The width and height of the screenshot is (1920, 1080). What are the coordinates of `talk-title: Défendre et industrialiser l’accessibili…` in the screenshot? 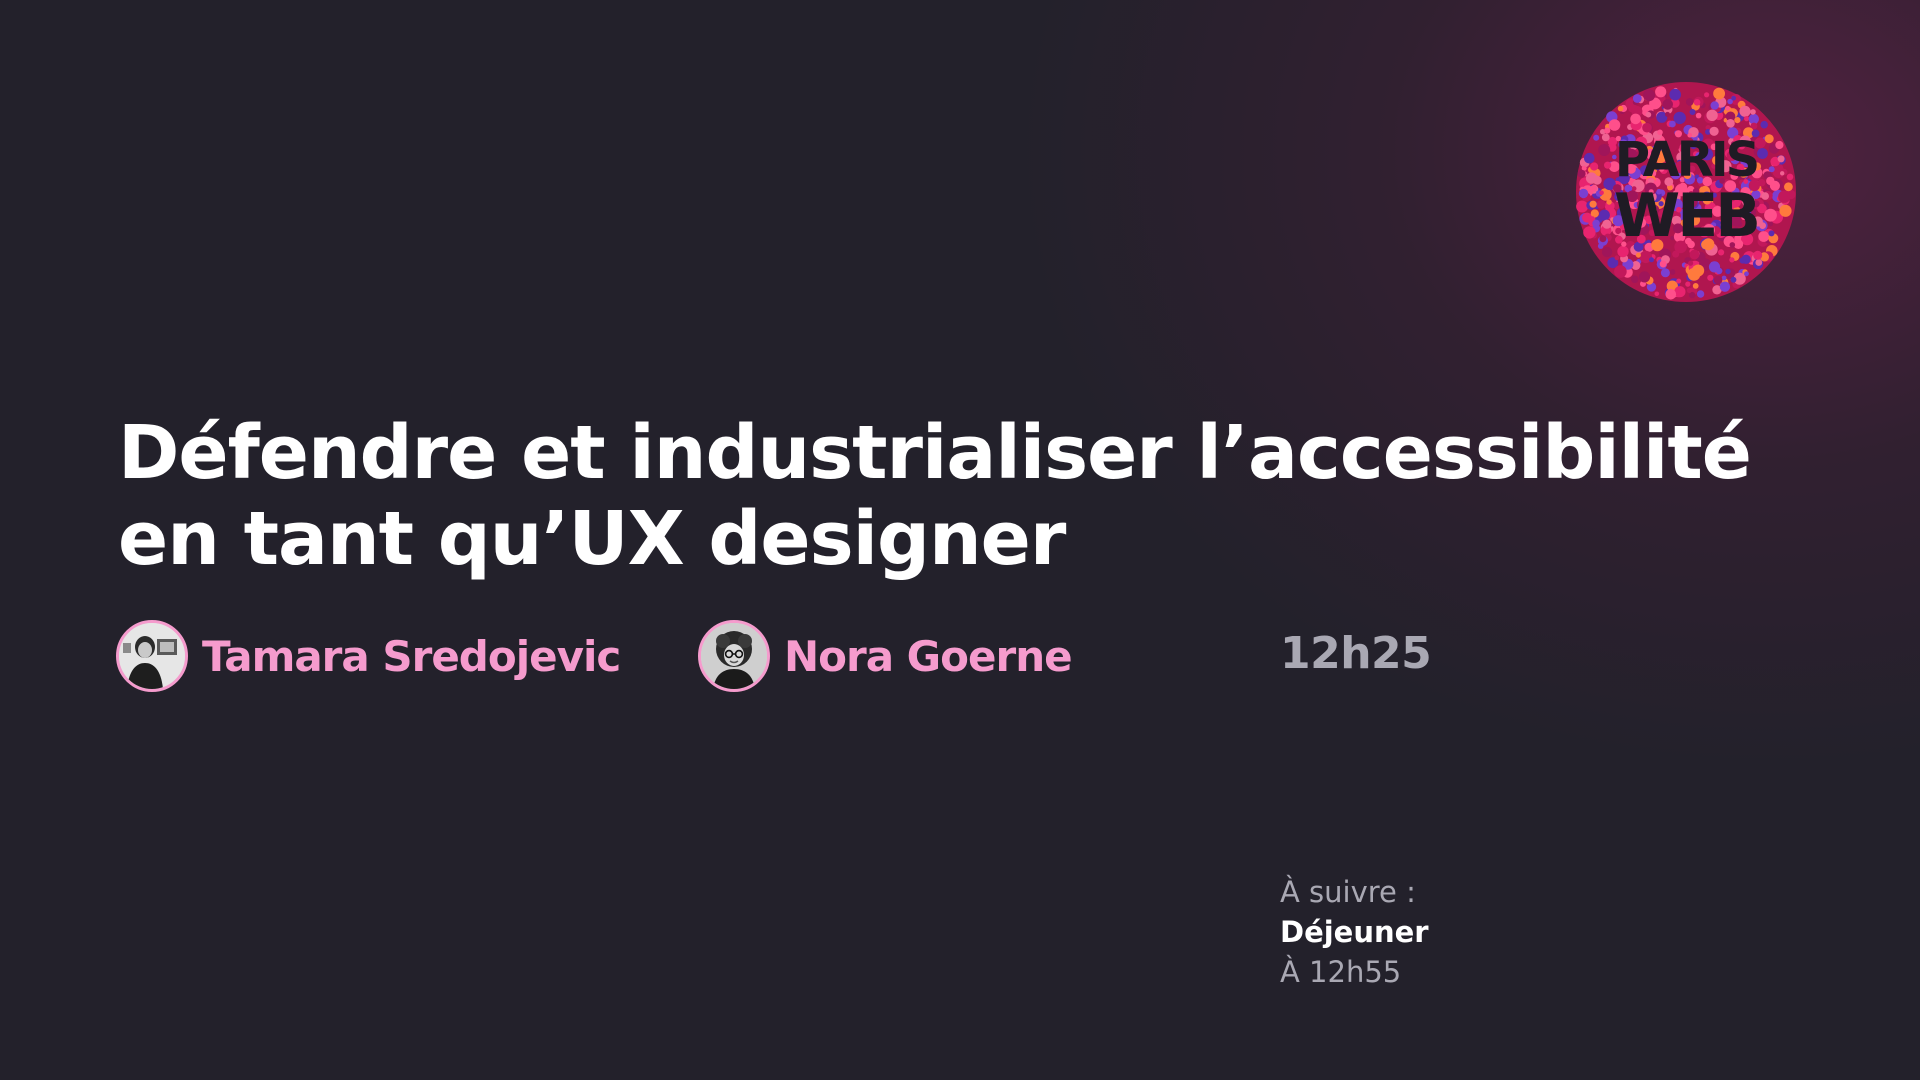 It's located at (935, 496).